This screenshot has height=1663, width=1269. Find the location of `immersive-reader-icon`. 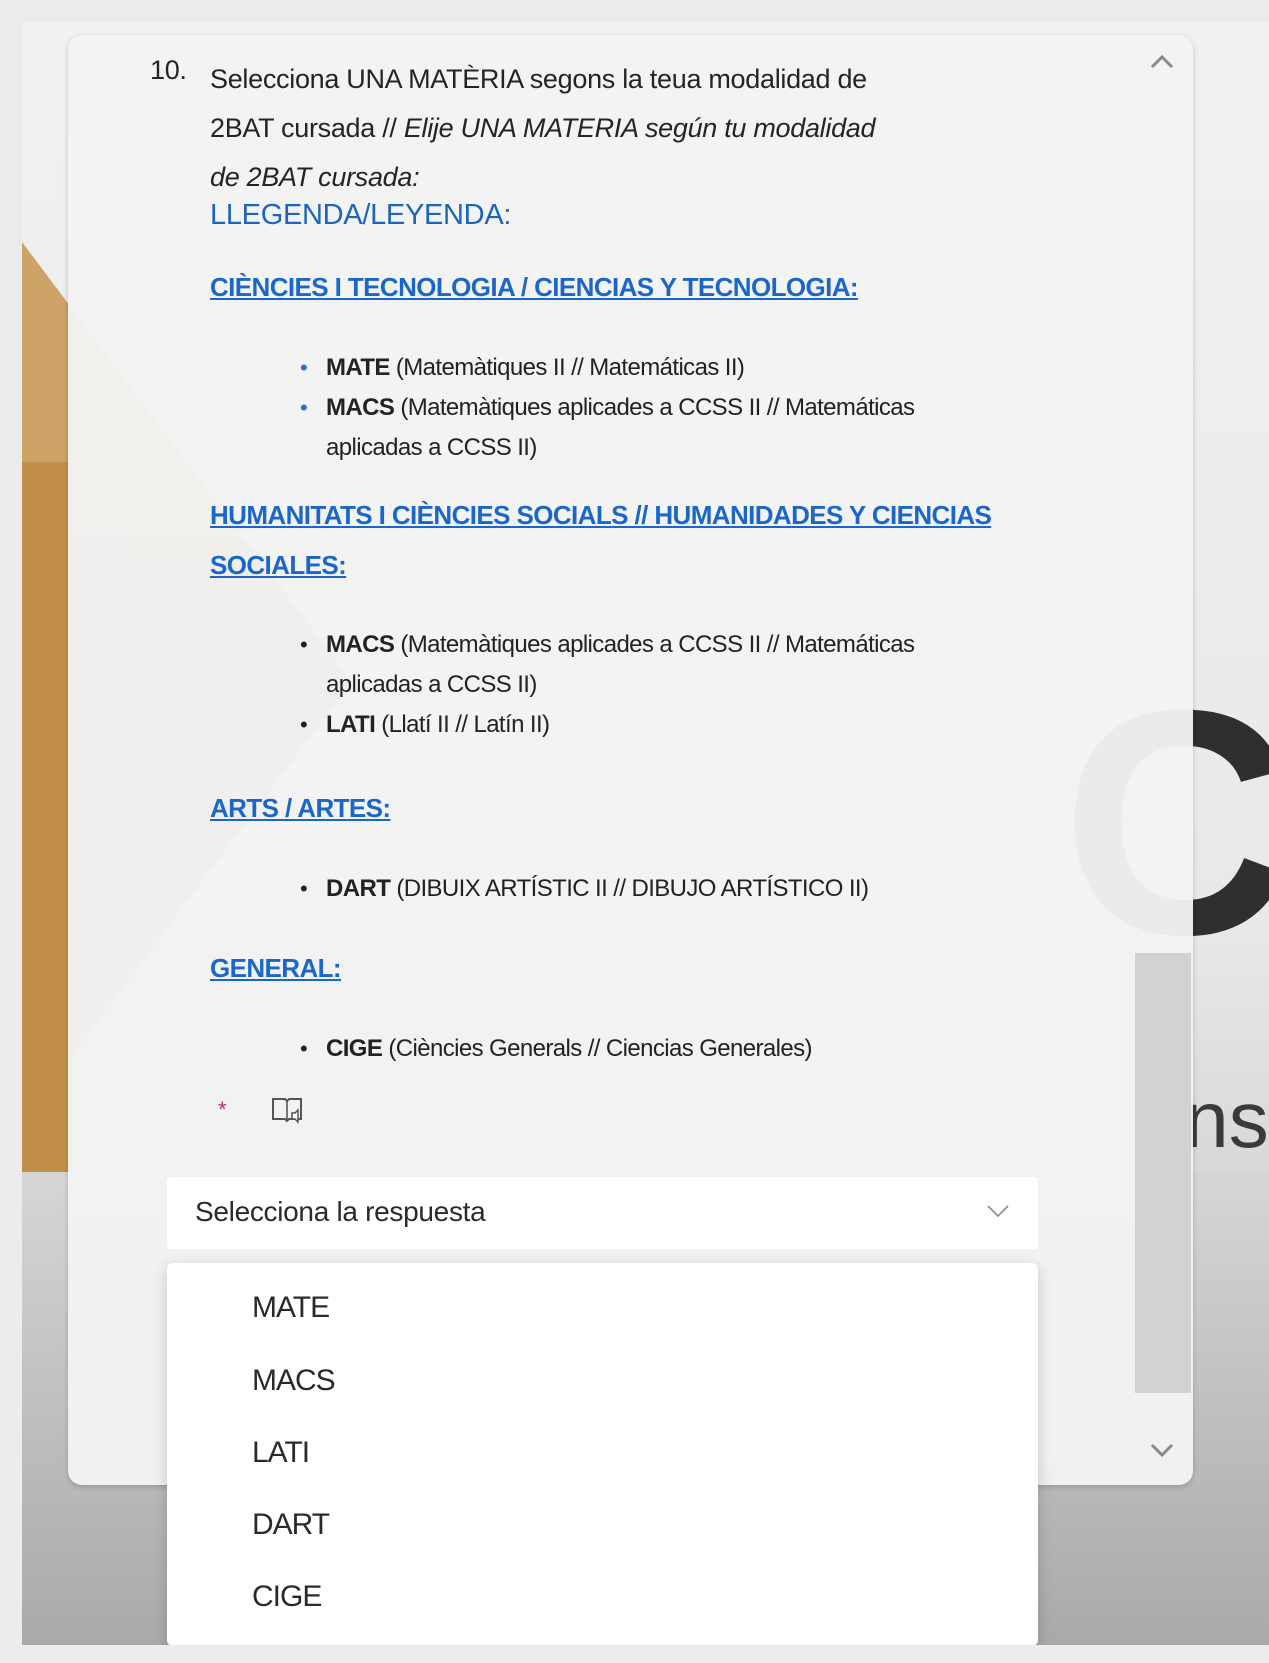

immersive-reader-icon is located at coordinates (287, 1110).